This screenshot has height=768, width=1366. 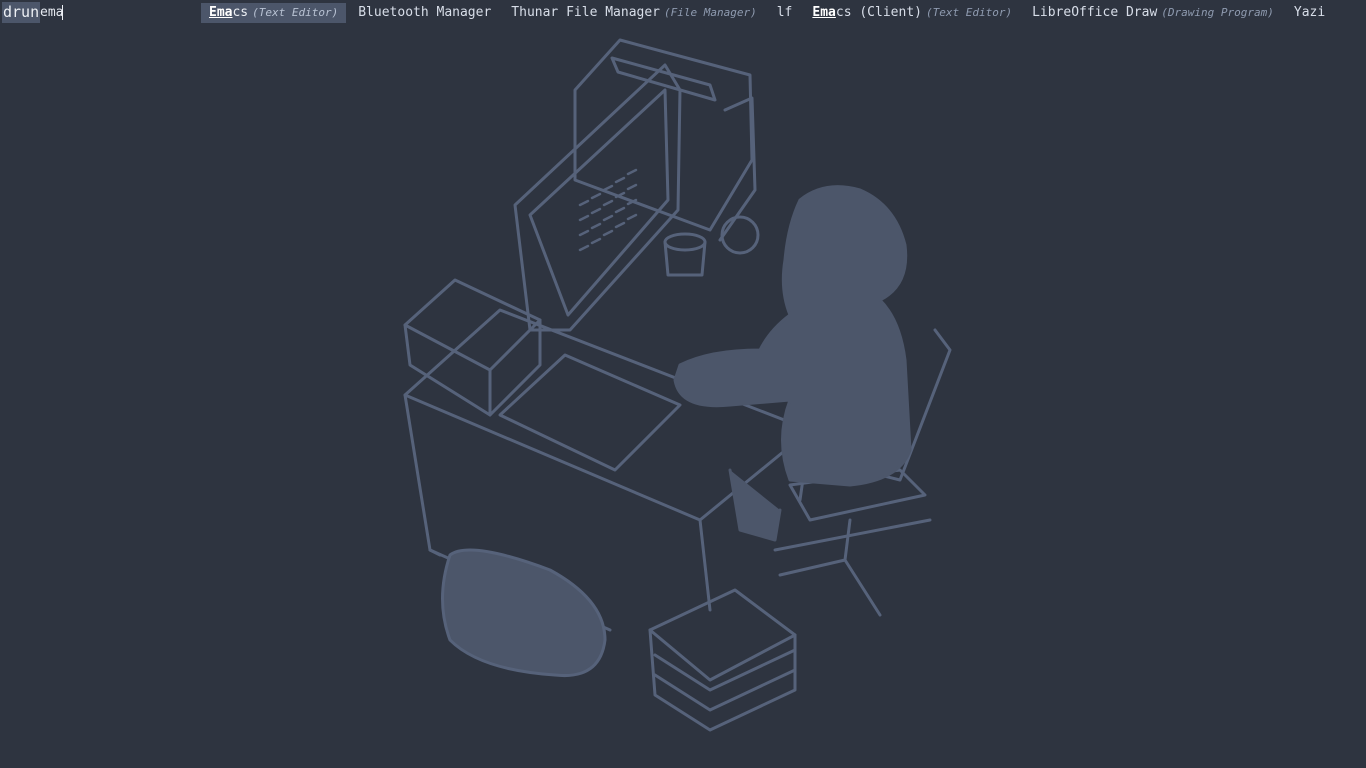 What do you see at coordinates (608, 210) in the screenshot?
I see `monitor-screen-text` at bounding box center [608, 210].